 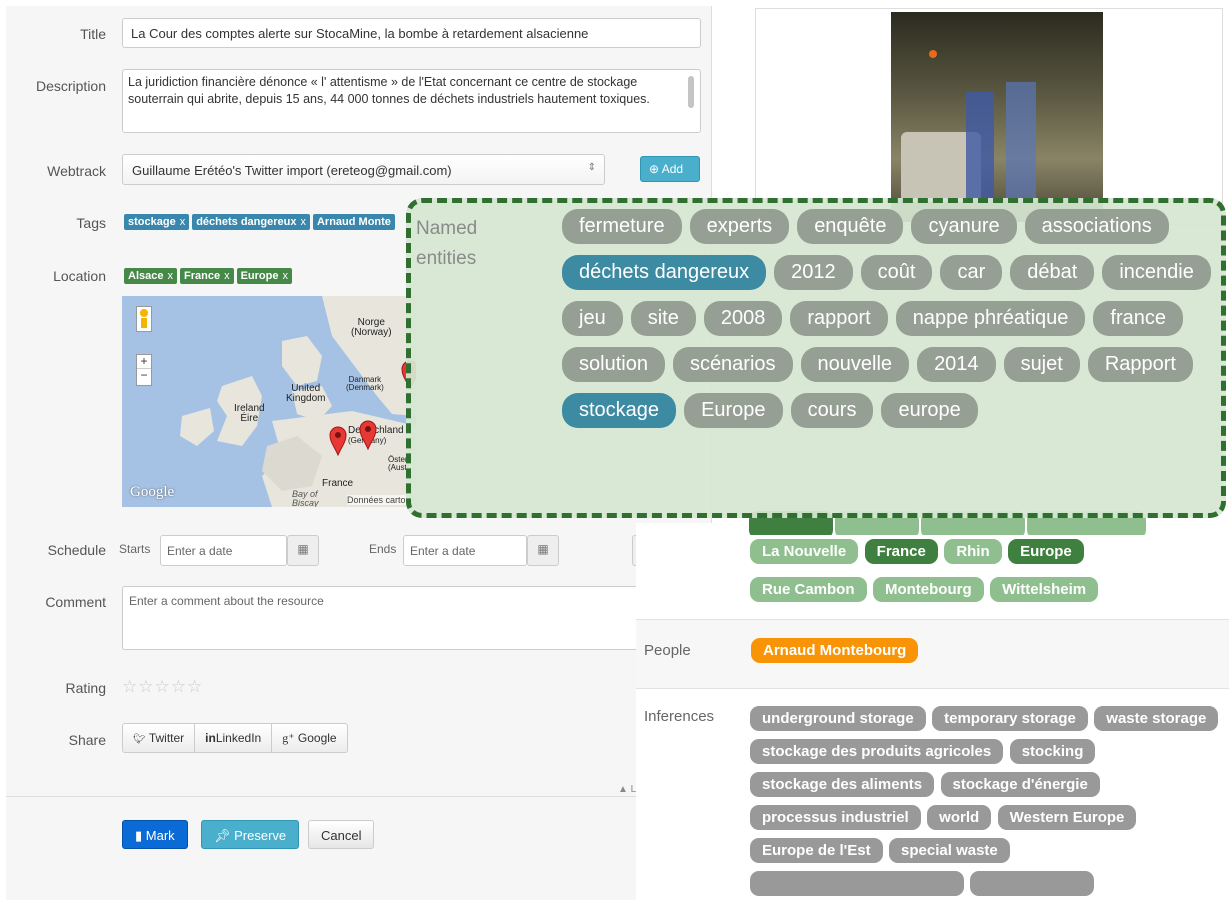 What do you see at coordinates (1046, 551) in the screenshot?
I see `place-tag: Europe` at bounding box center [1046, 551].